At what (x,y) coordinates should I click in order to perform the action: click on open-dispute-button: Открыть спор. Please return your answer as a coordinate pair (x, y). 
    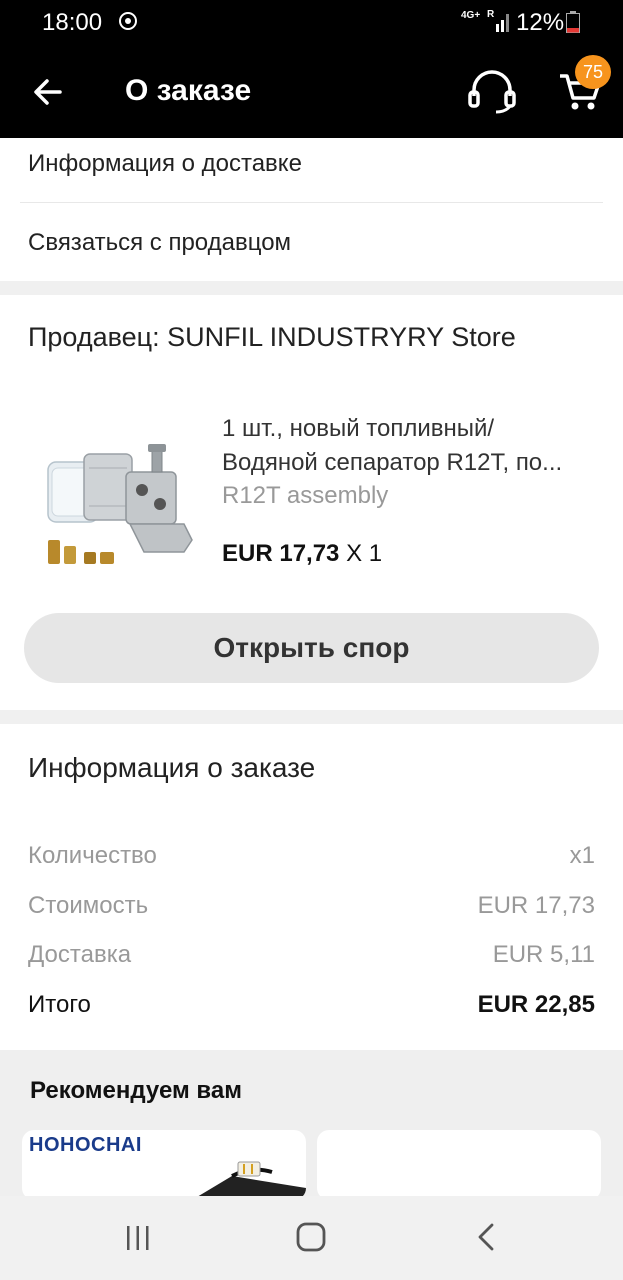
    Looking at the image, I should click on (311, 648).